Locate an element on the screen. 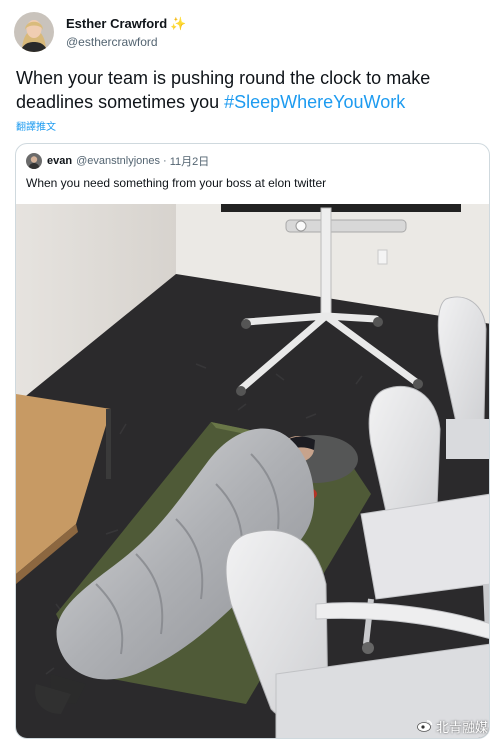  translate-tweet-link: 翻譯推文 is located at coordinates (36, 125).